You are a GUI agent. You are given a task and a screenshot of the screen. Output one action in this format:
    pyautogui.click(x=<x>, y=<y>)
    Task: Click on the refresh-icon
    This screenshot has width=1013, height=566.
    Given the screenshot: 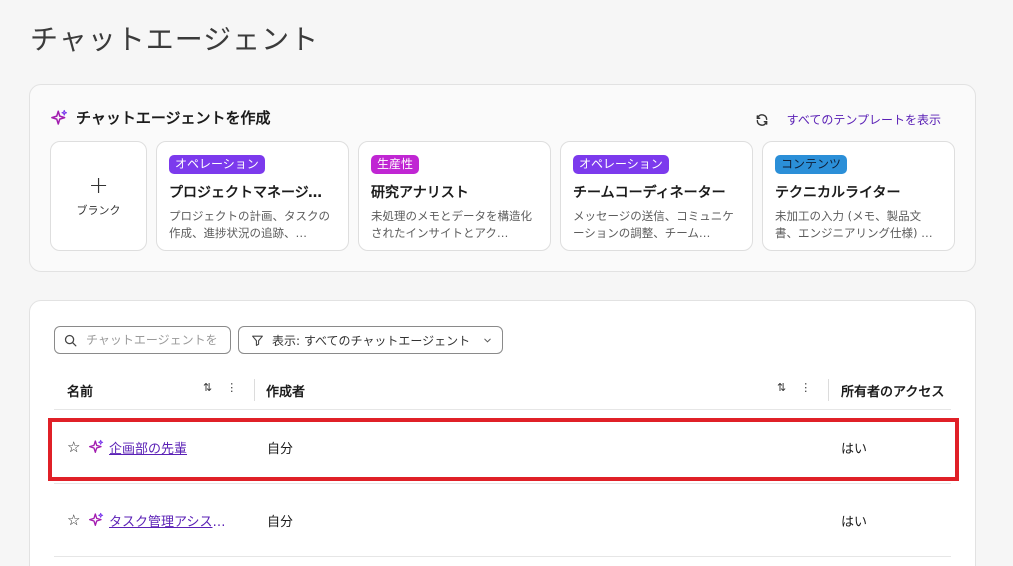 What is the action you would take?
    pyautogui.click(x=762, y=120)
    